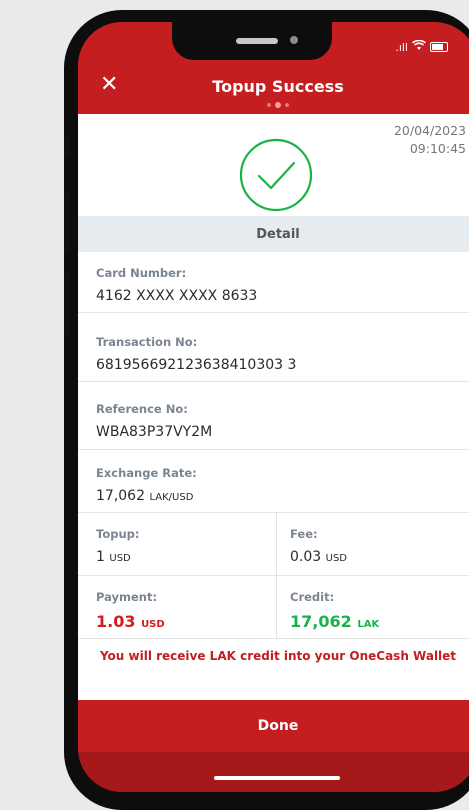  Describe the element at coordinates (100, 557) in the screenshot. I see `topup-value: 1` at that location.